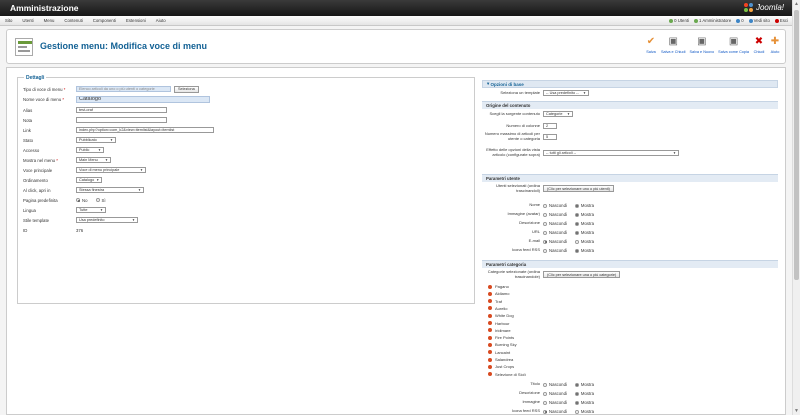  Describe the element at coordinates (90, 150) in the screenshot. I see `access-select: Public` at that location.